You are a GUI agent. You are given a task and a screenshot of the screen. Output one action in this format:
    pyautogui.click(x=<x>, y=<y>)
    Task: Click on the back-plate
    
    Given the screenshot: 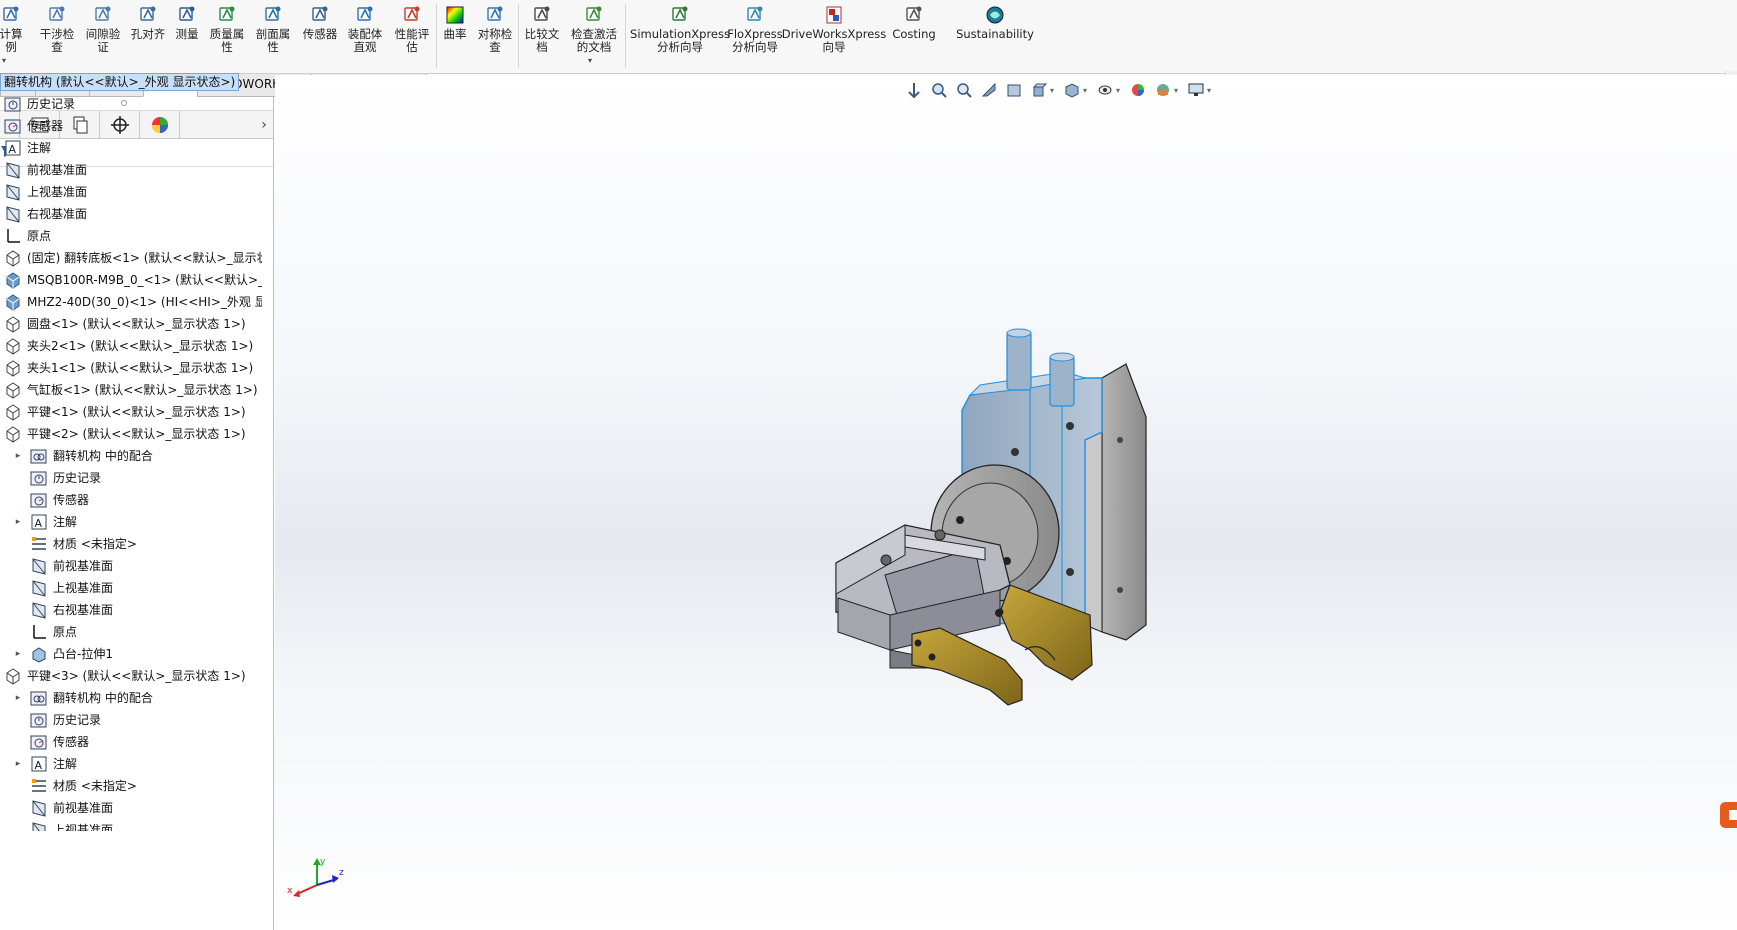 What is the action you would take?
    pyautogui.click(x=1124, y=502)
    